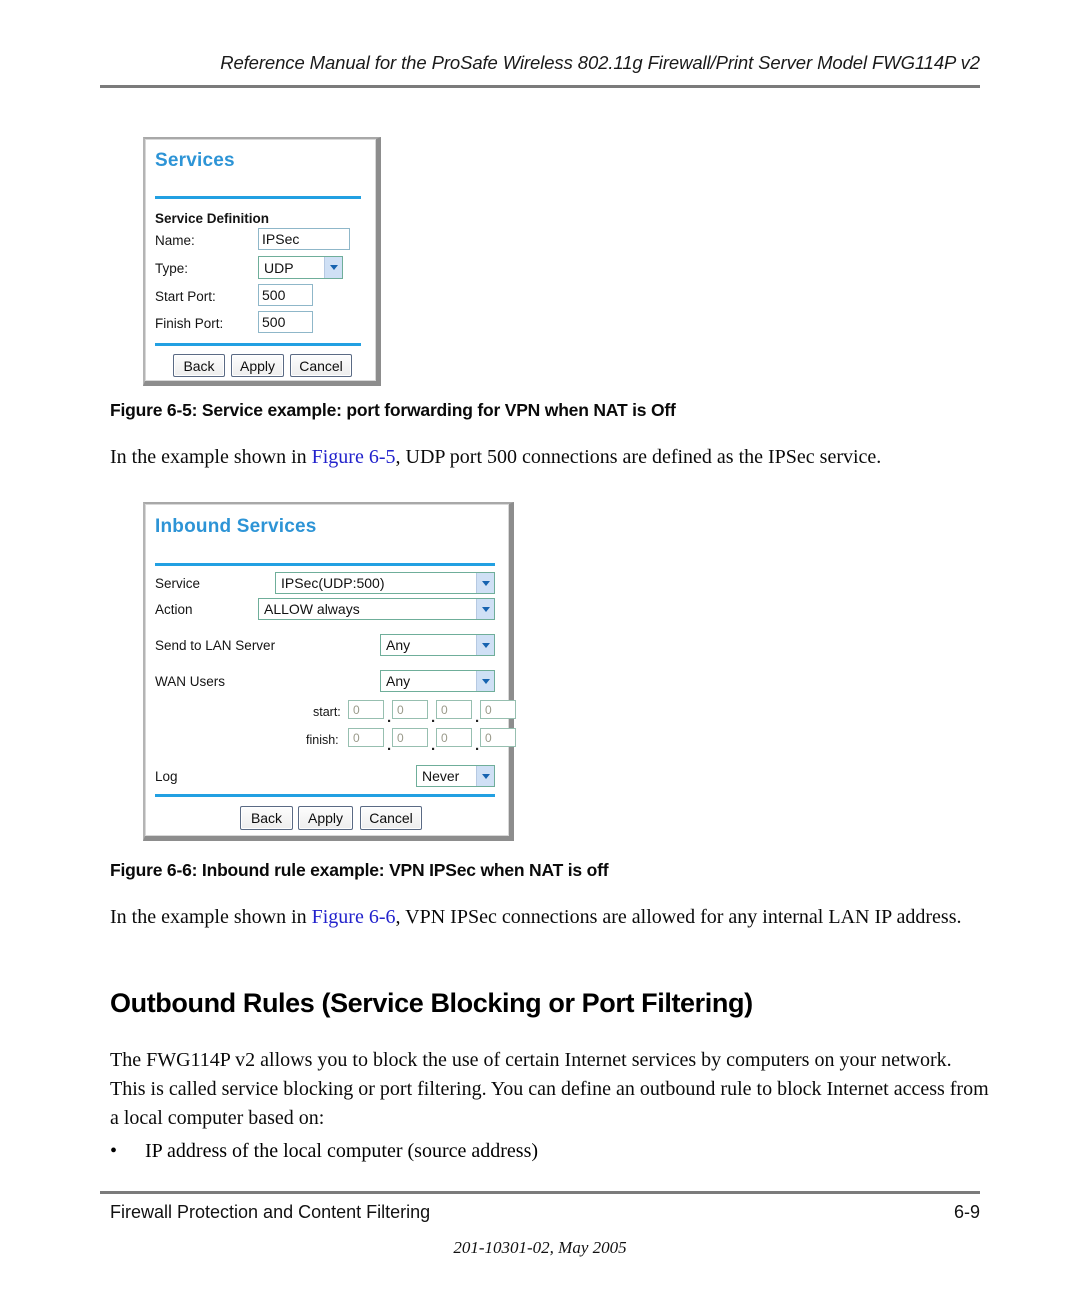 This screenshot has width=1080, height=1296. I want to click on send-to-lan-server-select: Any, so click(437, 645).